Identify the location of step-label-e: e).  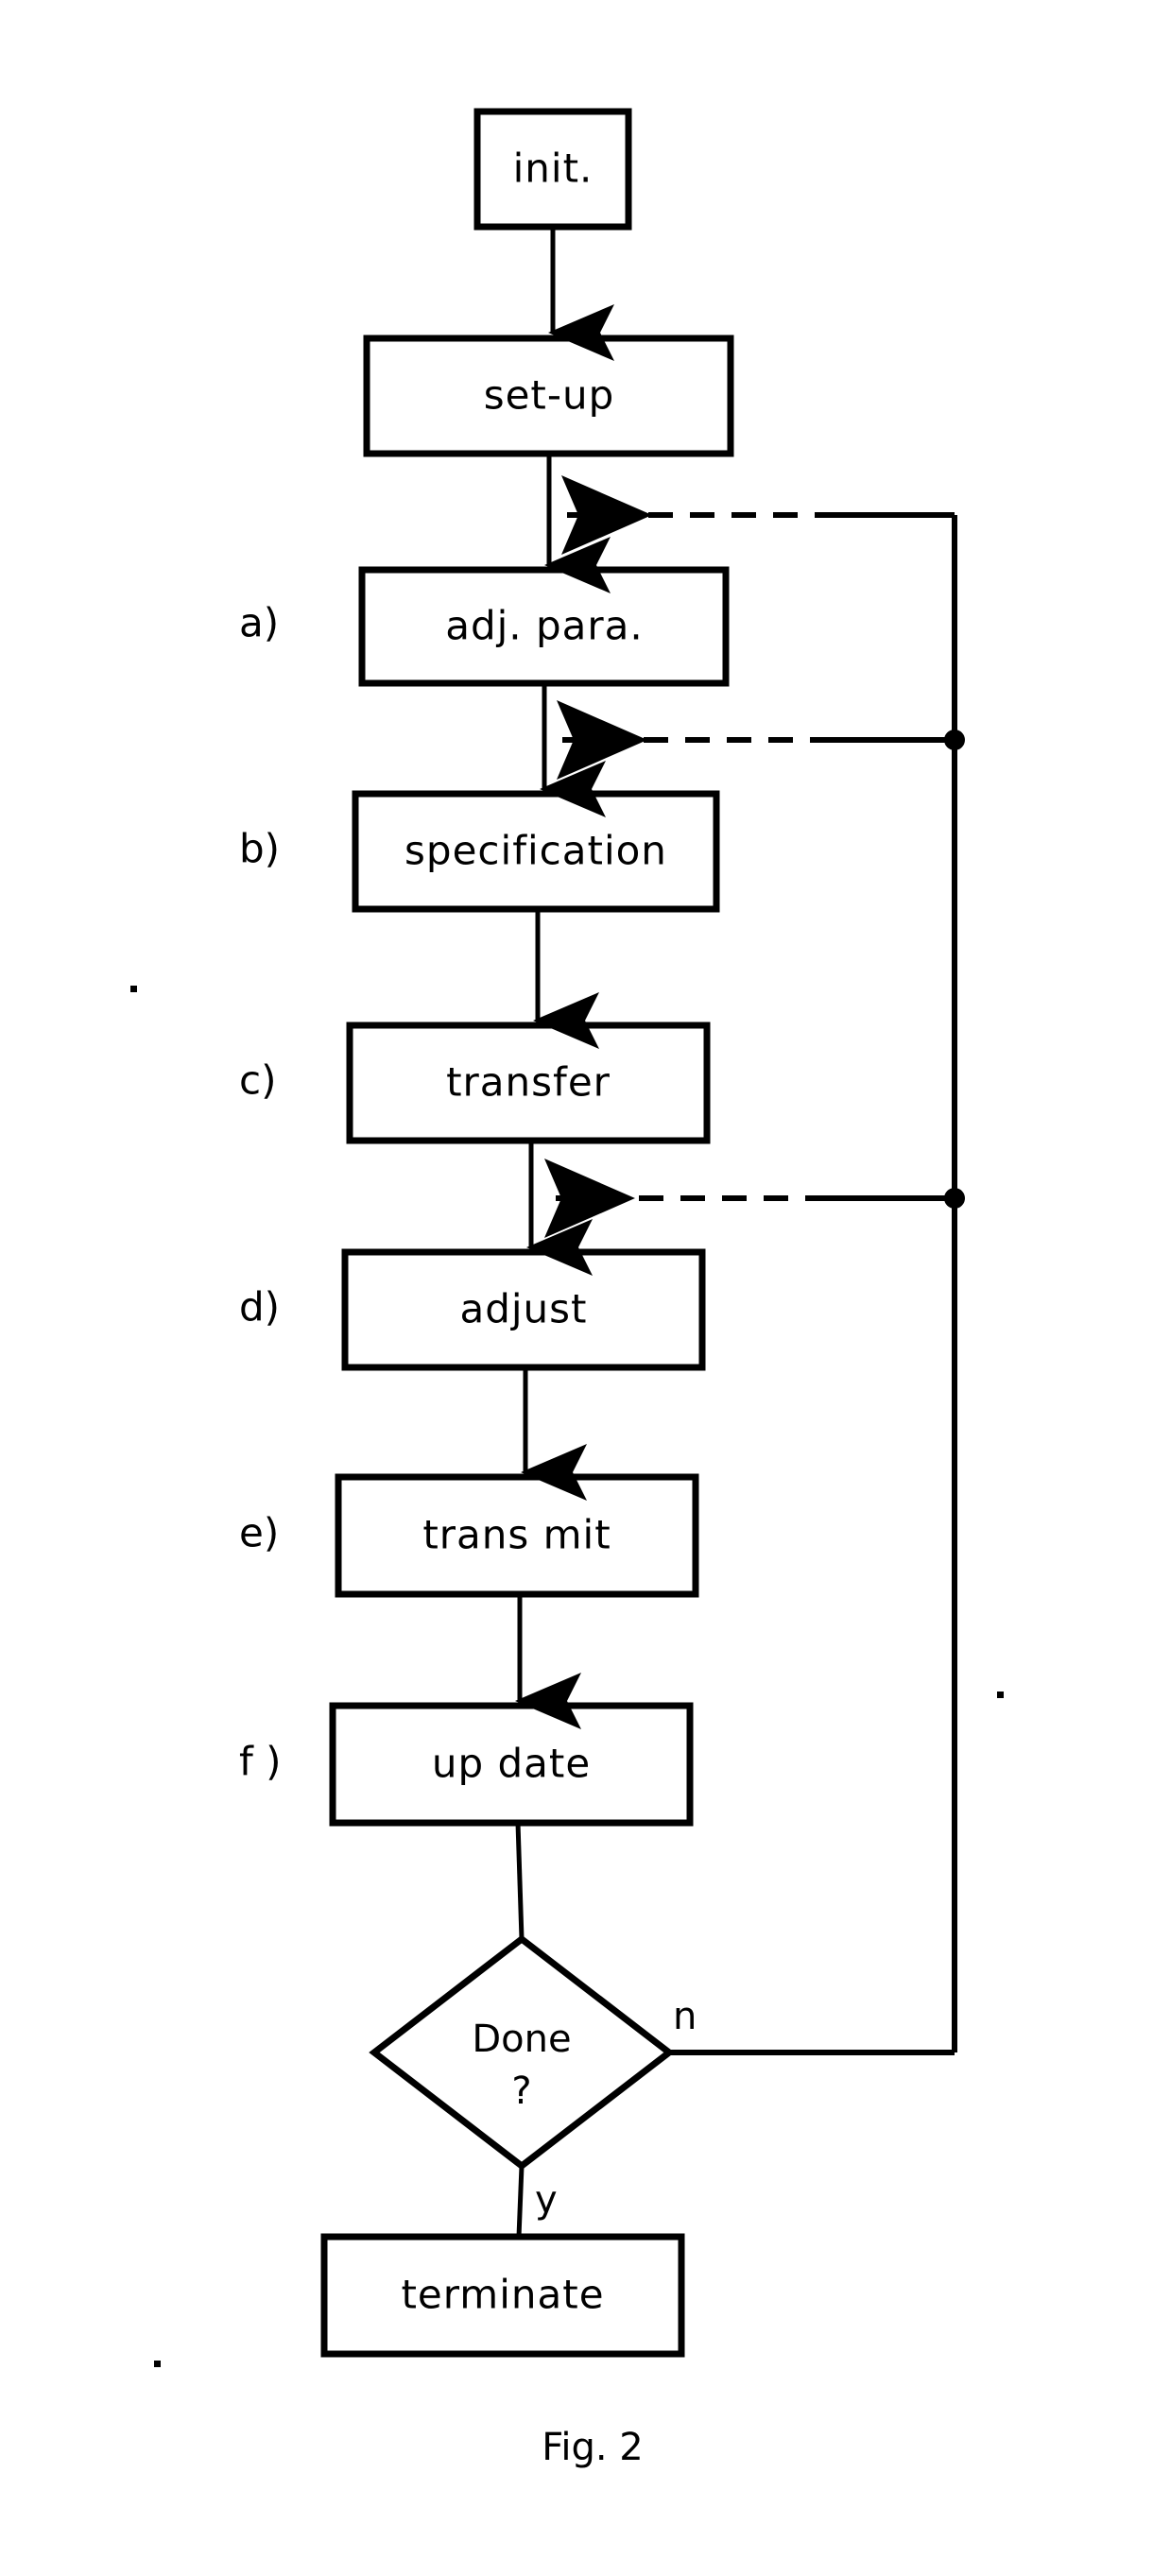
(259, 1533).